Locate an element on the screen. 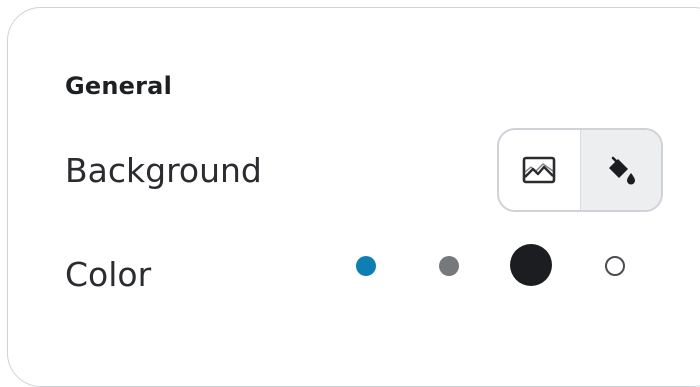  background-color-button is located at coordinates (620, 170).